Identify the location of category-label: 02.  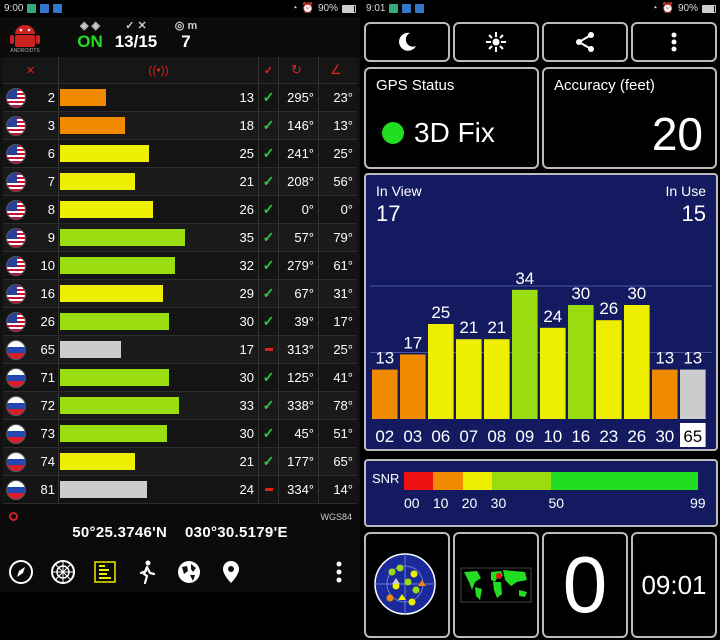
(384, 436).